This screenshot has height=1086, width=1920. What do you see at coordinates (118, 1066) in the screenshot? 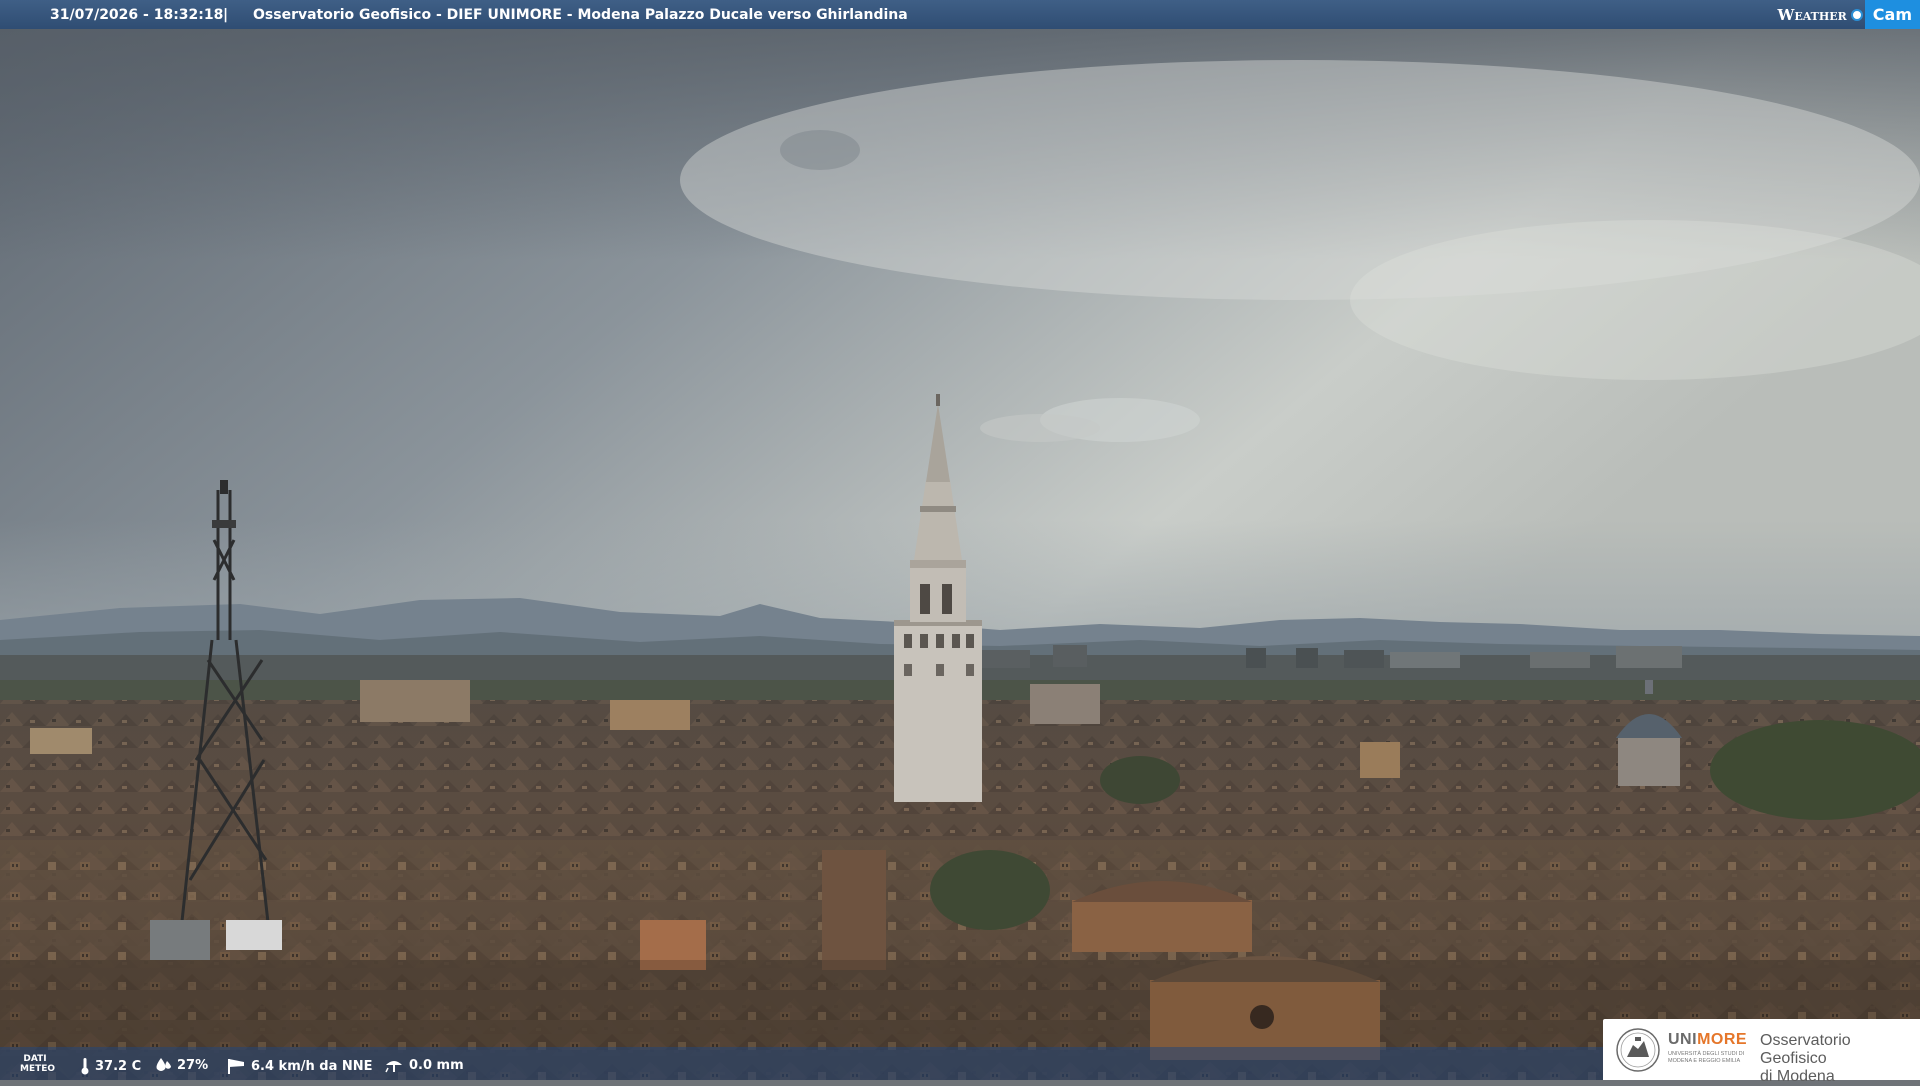
I see `temperature-value: 37.2 C` at bounding box center [118, 1066].